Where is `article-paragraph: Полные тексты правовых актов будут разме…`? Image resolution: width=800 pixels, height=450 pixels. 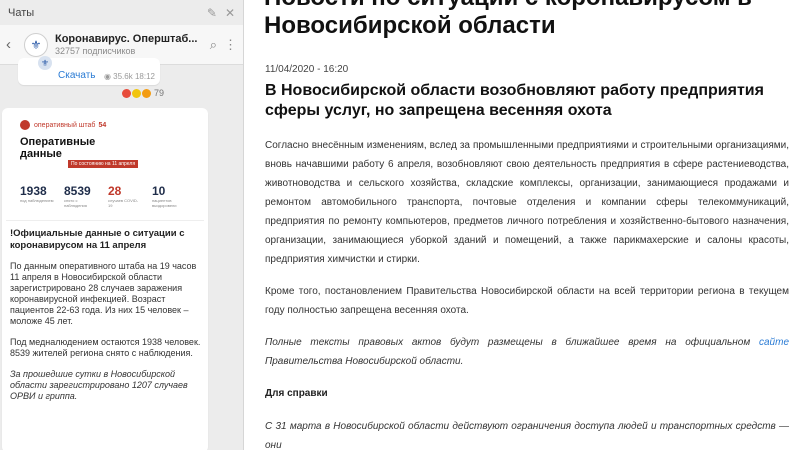 article-paragraph: Полные тексты правовых актов будут разме… is located at coordinates (527, 352).